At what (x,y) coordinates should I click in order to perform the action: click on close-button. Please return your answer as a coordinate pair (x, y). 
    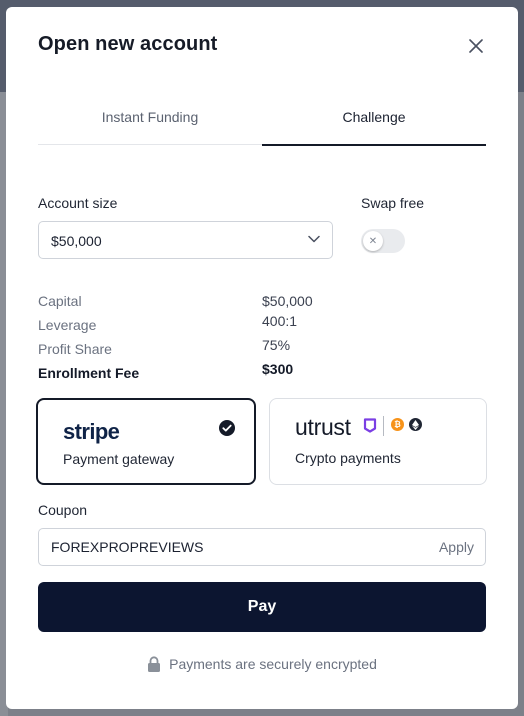
    Looking at the image, I should click on (476, 46).